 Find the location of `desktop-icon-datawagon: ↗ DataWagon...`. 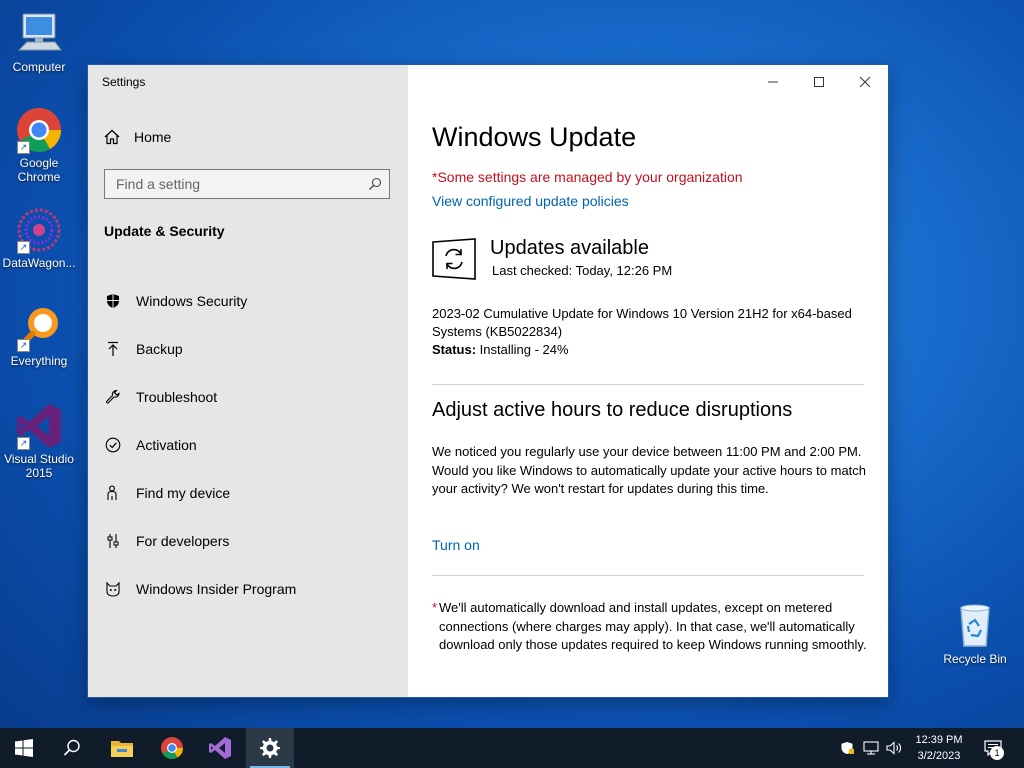

desktop-icon-datawagon: ↗ DataWagon... is located at coordinates (39, 238).